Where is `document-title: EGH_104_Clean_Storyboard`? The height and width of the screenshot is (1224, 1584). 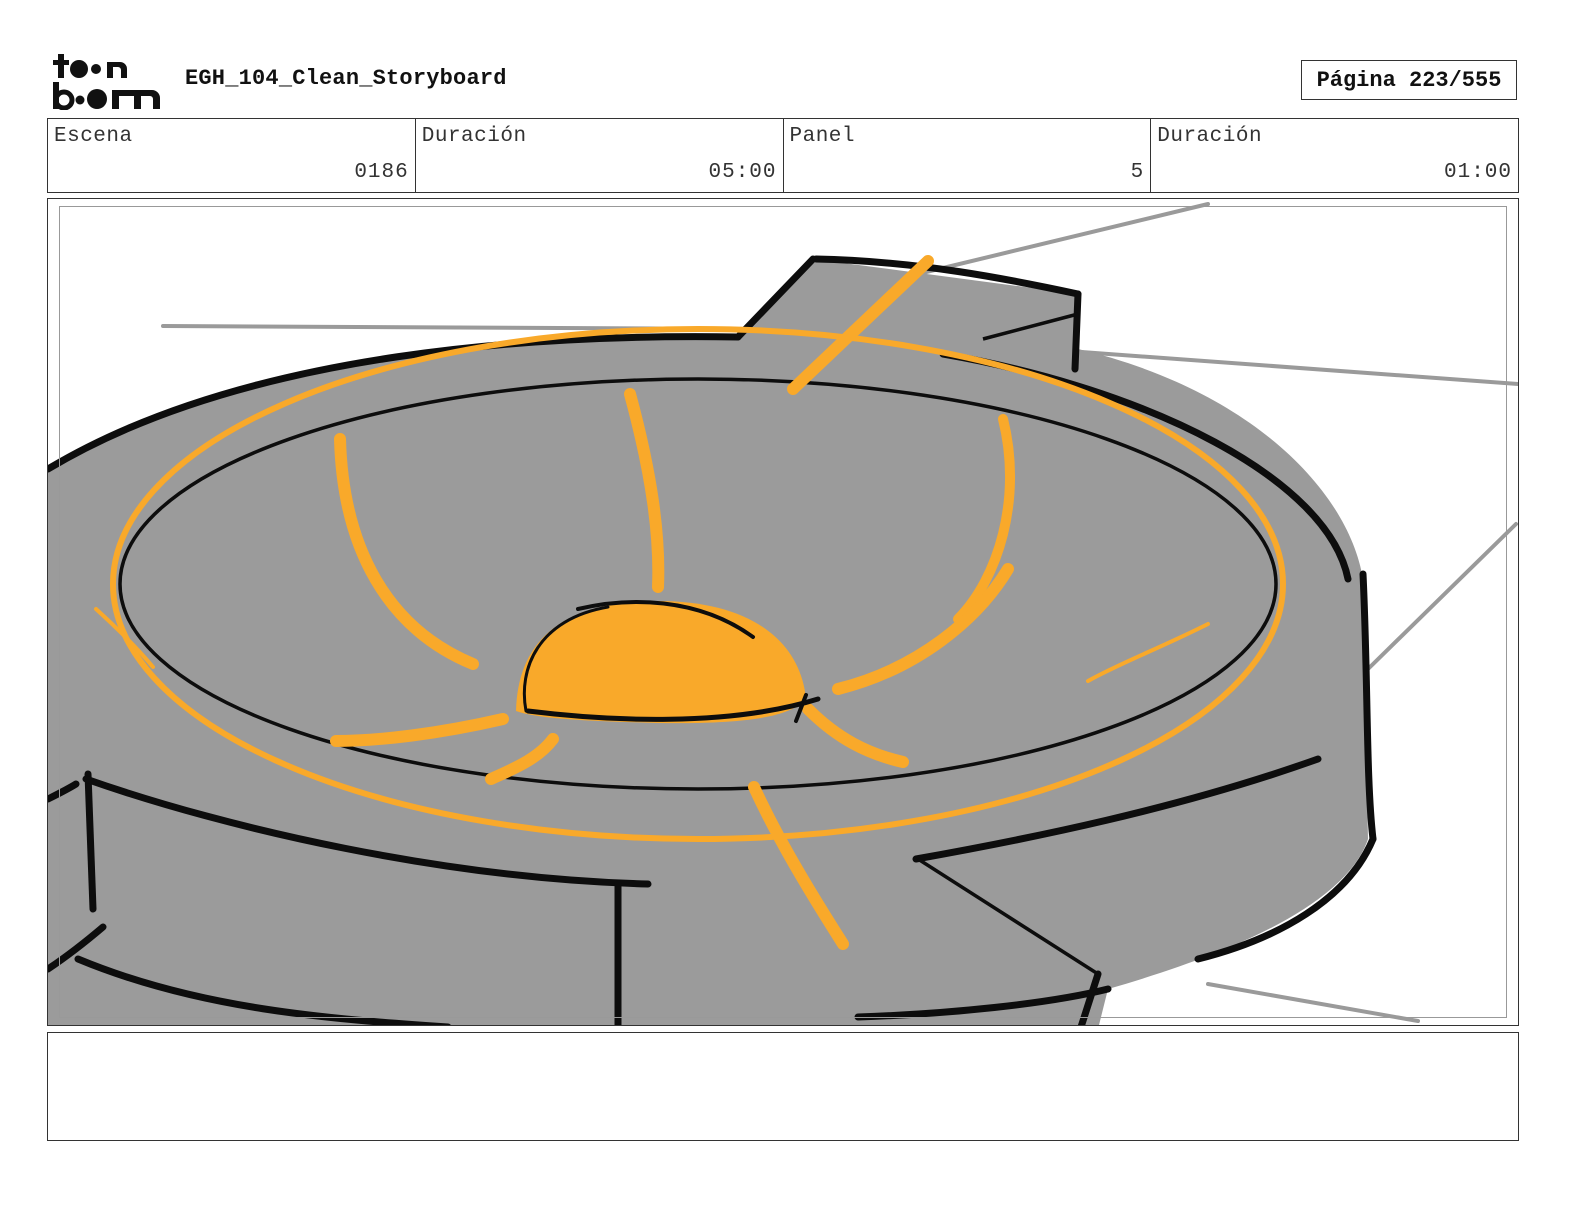 document-title: EGH_104_Clean_Storyboard is located at coordinates (346, 78).